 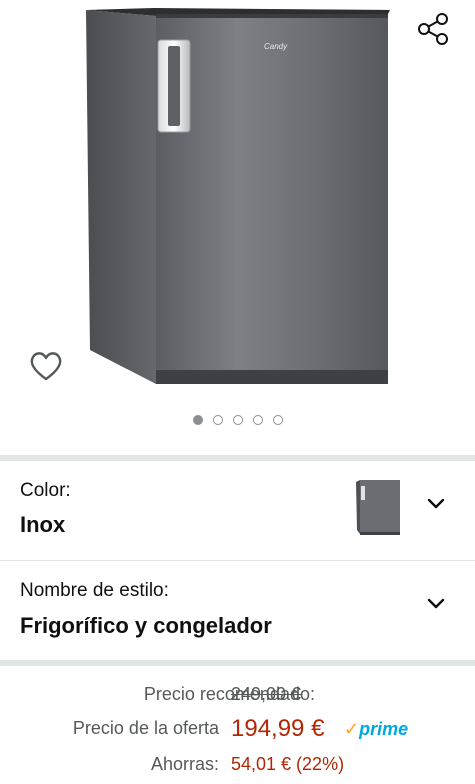 I want to click on prime-badge: ✓prime, so click(x=376, y=729).